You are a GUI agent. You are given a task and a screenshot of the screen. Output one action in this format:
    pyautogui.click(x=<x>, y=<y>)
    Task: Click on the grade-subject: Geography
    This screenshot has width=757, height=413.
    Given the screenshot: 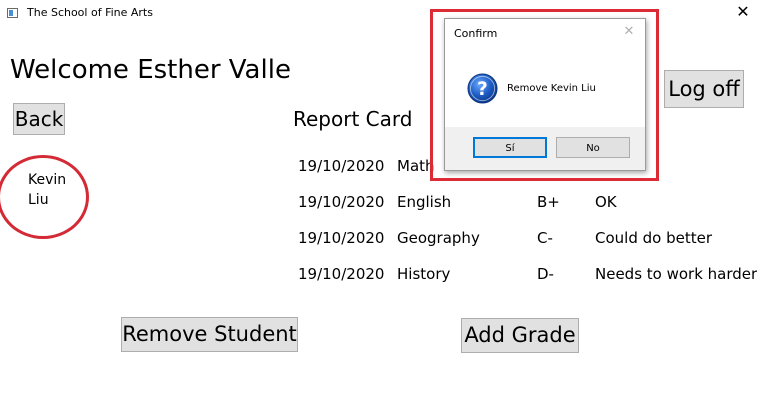 What is the action you would take?
    pyautogui.click(x=438, y=238)
    